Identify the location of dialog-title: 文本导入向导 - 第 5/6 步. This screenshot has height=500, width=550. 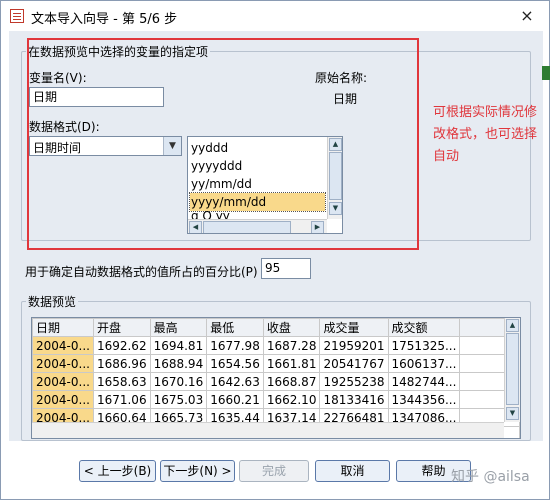
(104, 19).